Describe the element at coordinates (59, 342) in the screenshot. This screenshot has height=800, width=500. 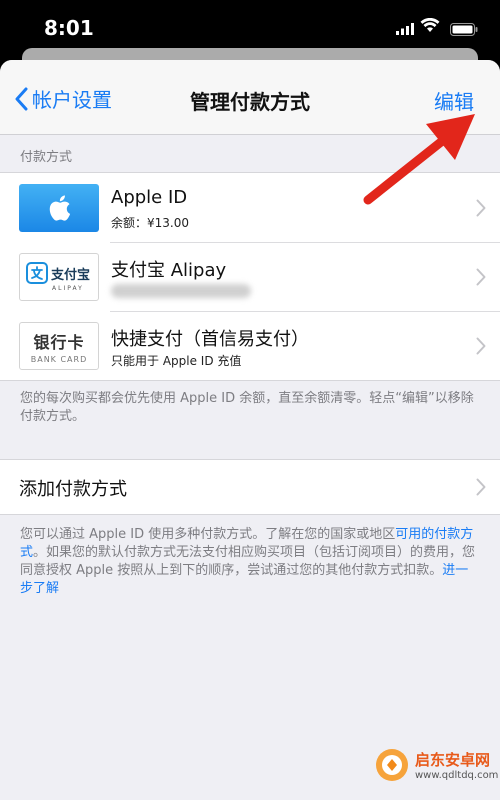
I see `bank-card-thumb-name: 银行卡` at that location.